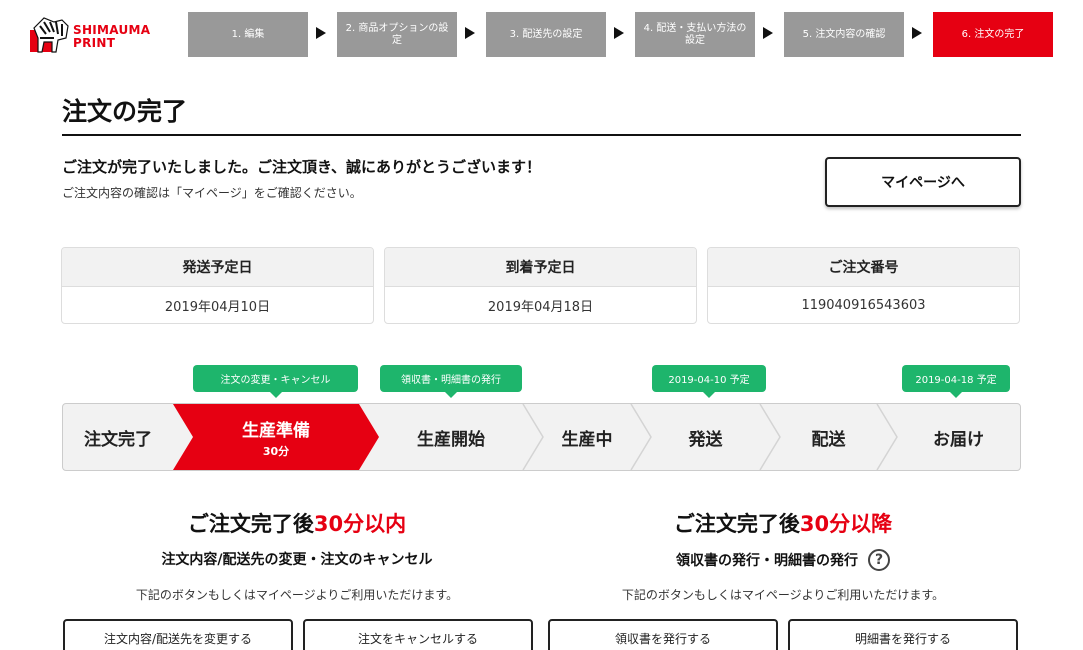  I want to click on tag-receipt-statement: 領収書・明細書の発行, so click(451, 381).